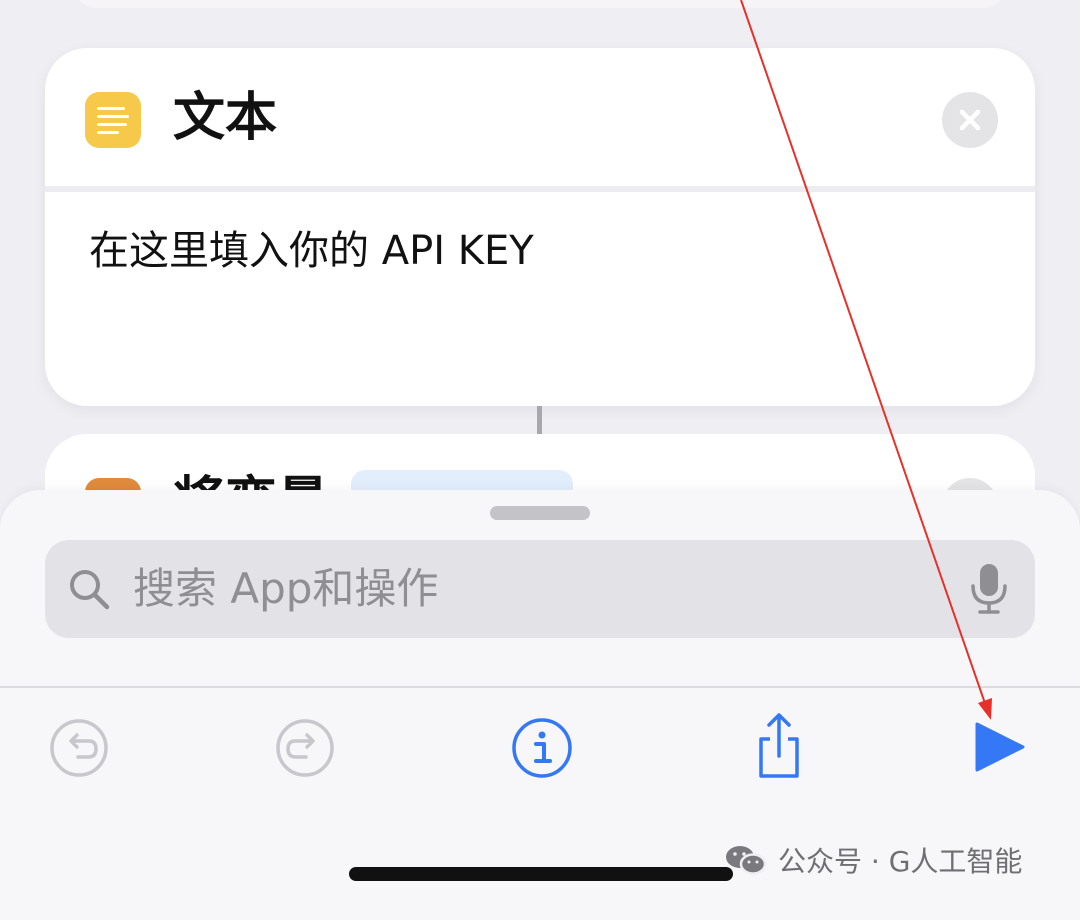  I want to click on redo-button, so click(305, 748).